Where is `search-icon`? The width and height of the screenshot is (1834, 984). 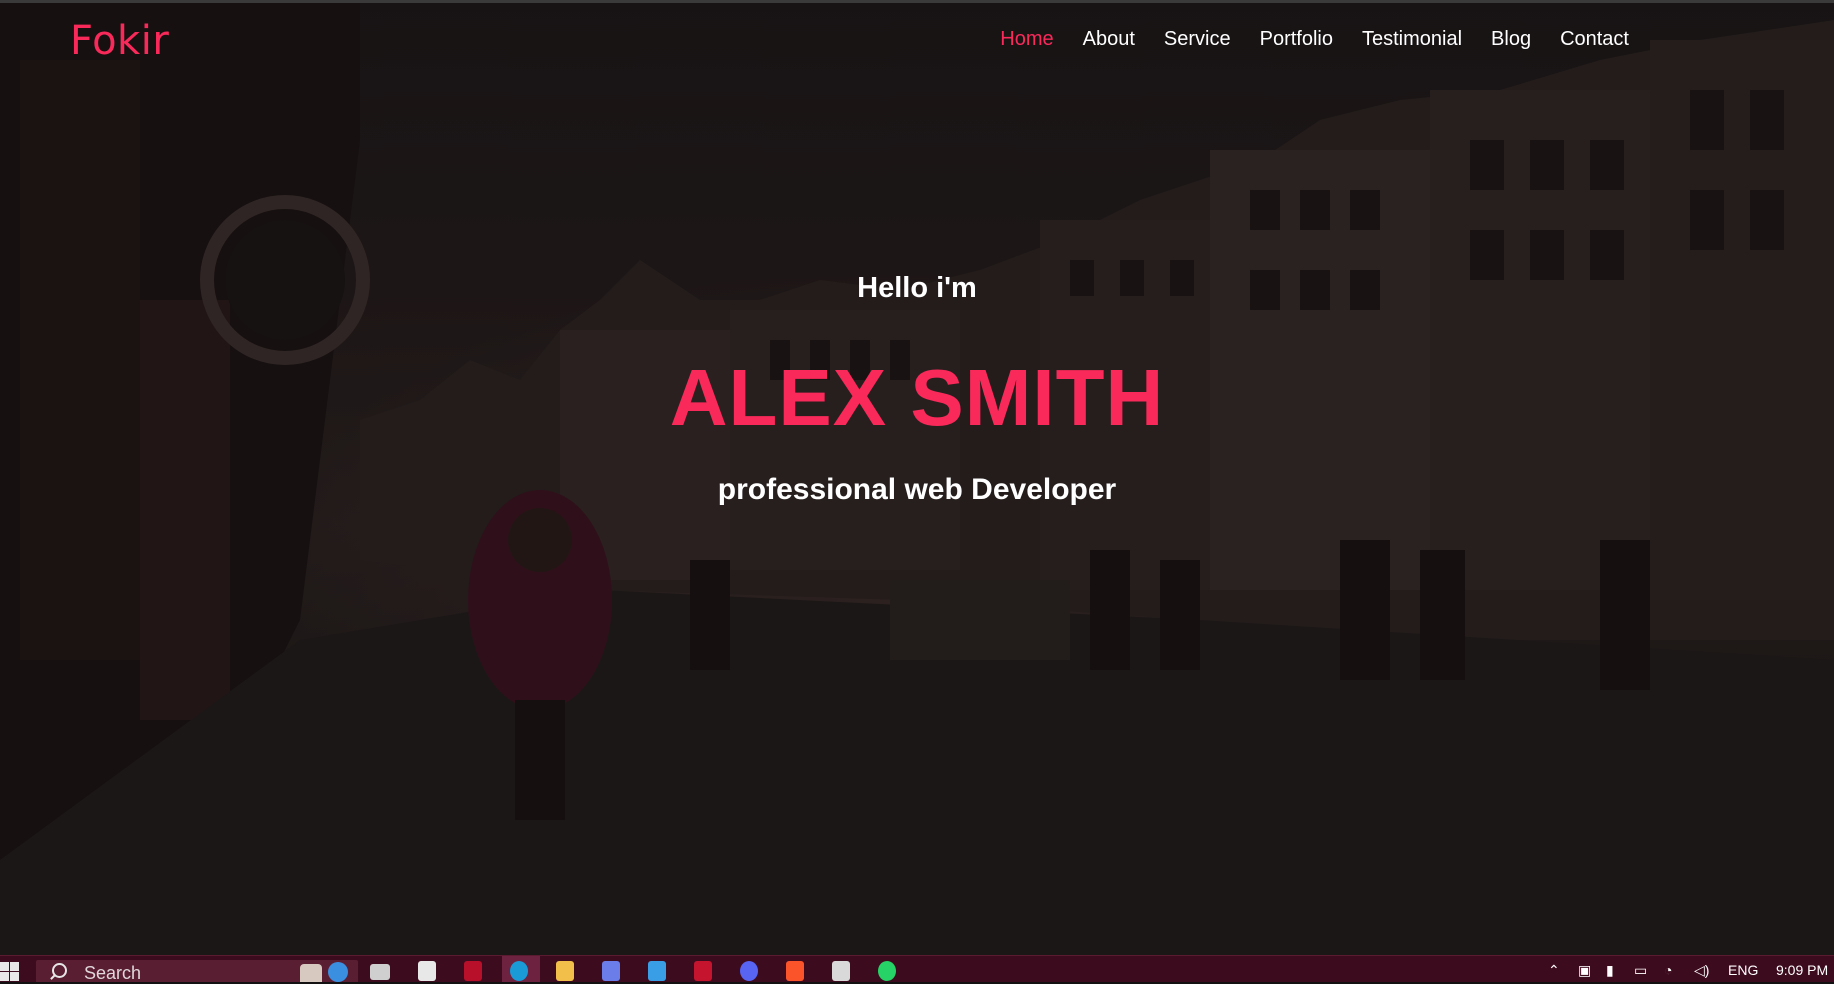
search-icon is located at coordinates (59, 970).